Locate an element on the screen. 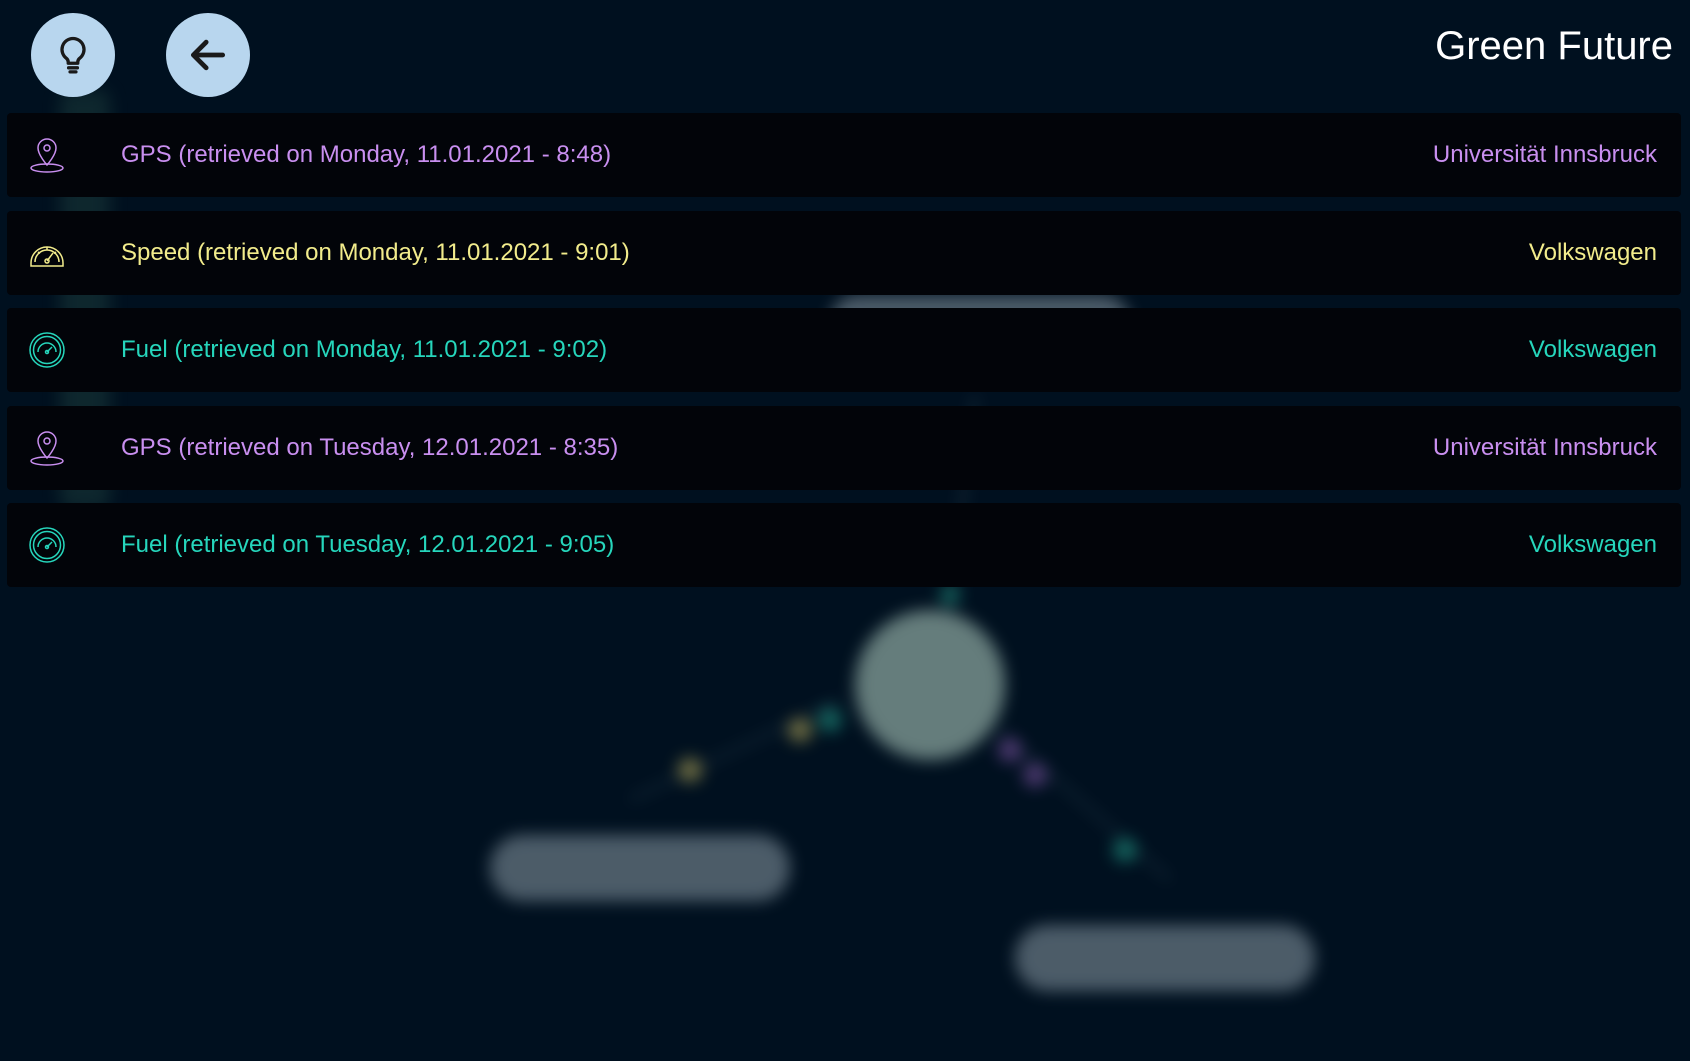  hint-button is located at coordinates (73, 55).